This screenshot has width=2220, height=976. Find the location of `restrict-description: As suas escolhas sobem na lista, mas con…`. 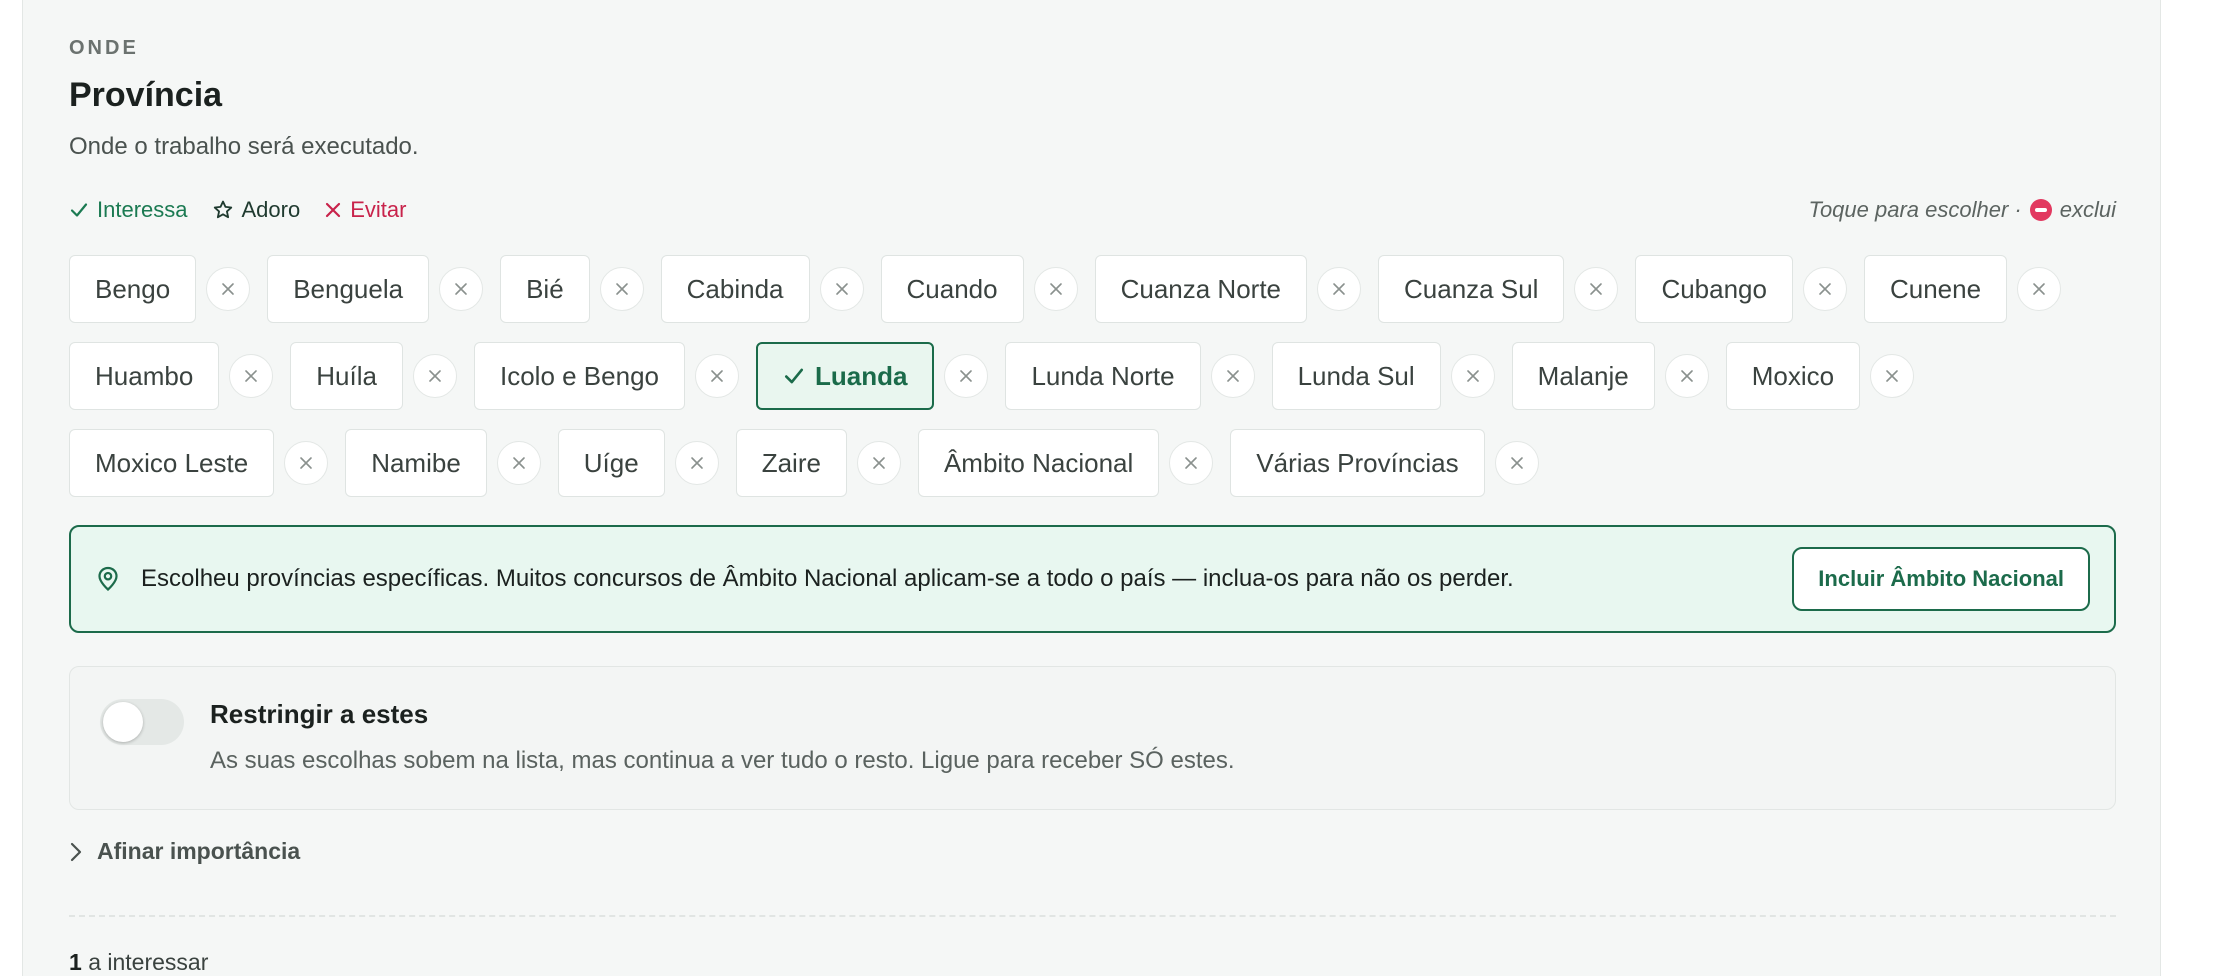

restrict-description: As suas escolhas sobem na lista, mas con… is located at coordinates (722, 760).